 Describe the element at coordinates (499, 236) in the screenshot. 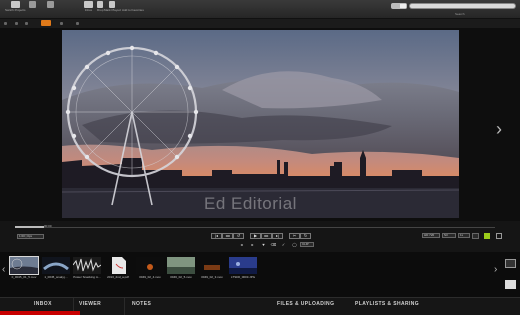

I see `expand-icon` at that location.